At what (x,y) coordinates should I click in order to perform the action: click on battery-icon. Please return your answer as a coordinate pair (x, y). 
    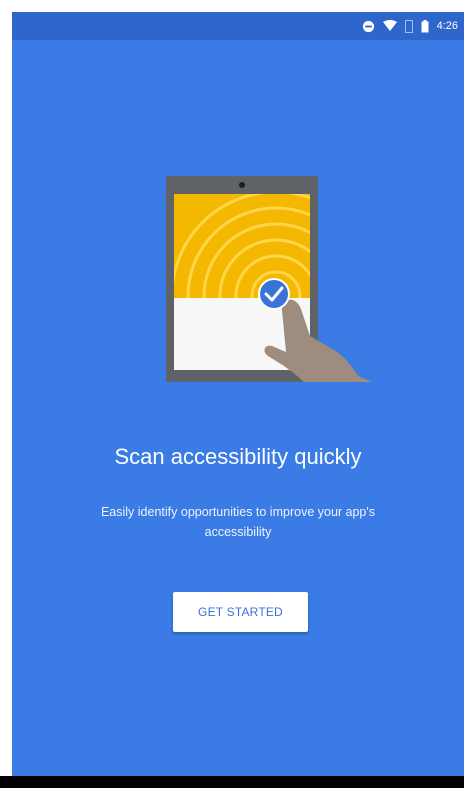
    Looking at the image, I should click on (425, 25).